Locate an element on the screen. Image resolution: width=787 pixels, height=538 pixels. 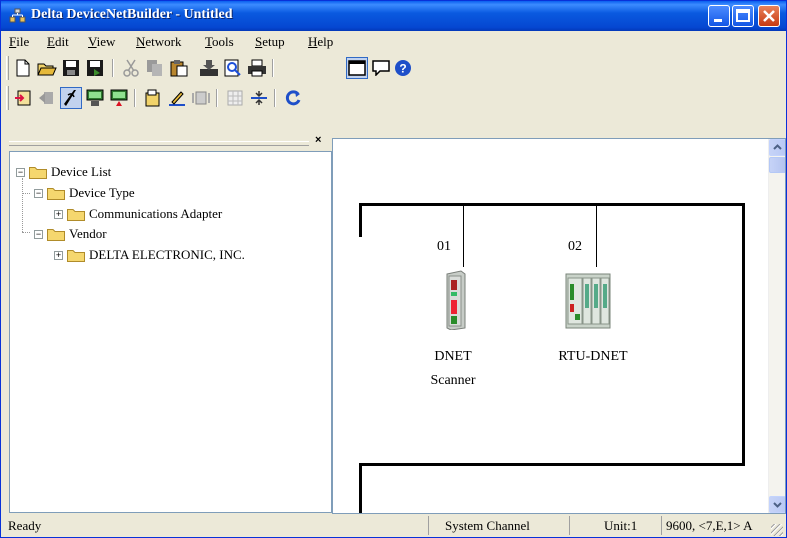
scan-icon is located at coordinates (71, 98).